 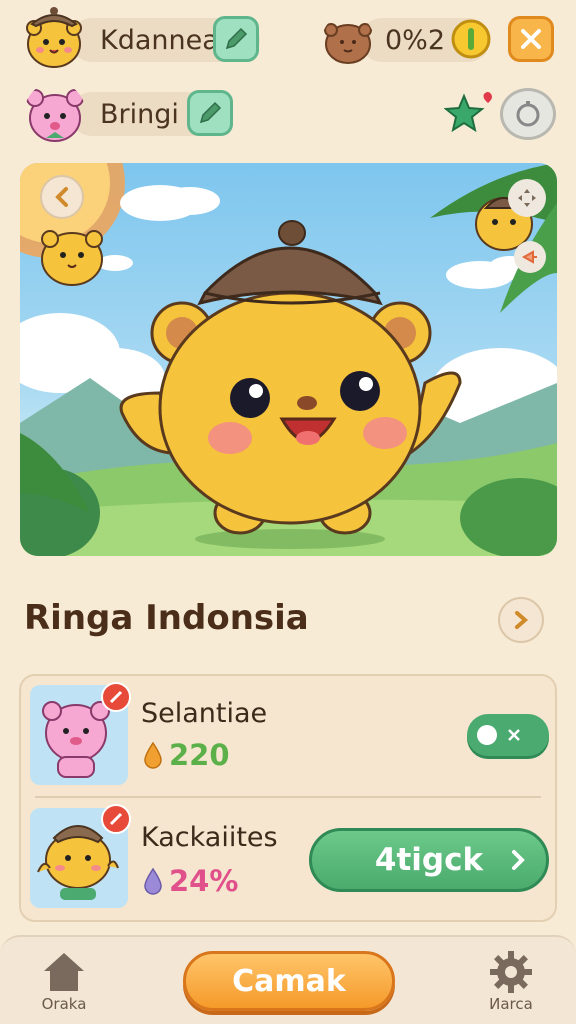 I want to click on star-heart-icon, so click(x=470, y=114).